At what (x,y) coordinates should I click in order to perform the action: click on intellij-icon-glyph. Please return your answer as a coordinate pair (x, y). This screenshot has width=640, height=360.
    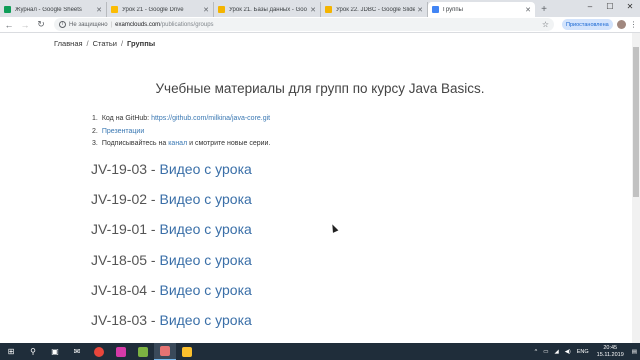
    Looking at the image, I should click on (121, 351).